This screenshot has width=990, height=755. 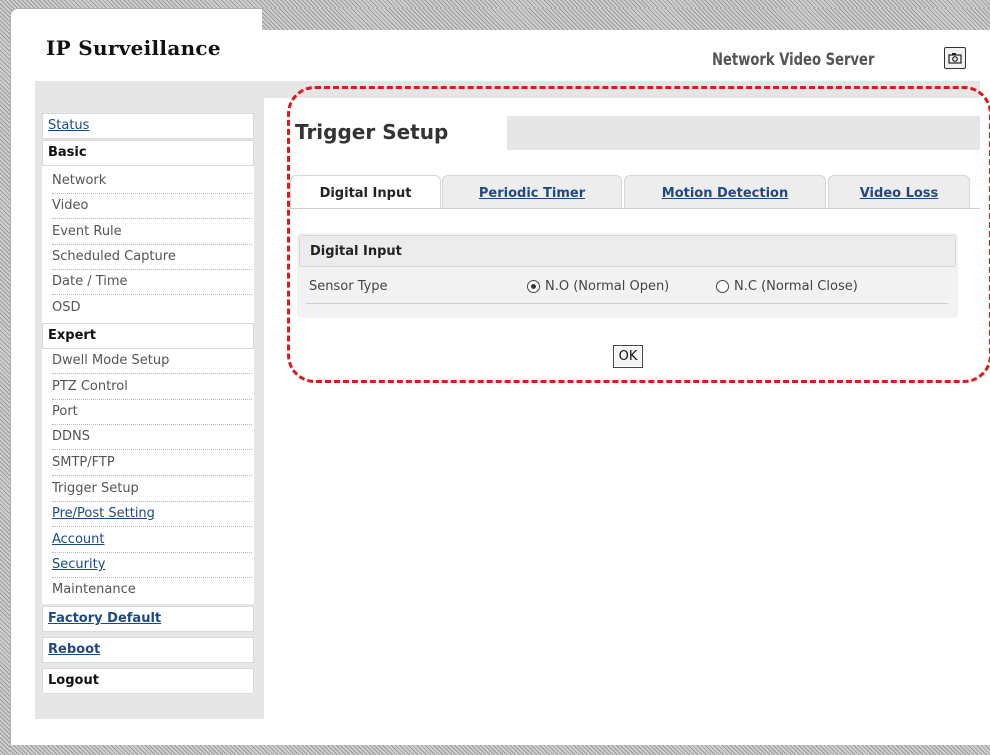 What do you see at coordinates (152, 540) in the screenshot?
I see `sidebar-item-account: Account` at bounding box center [152, 540].